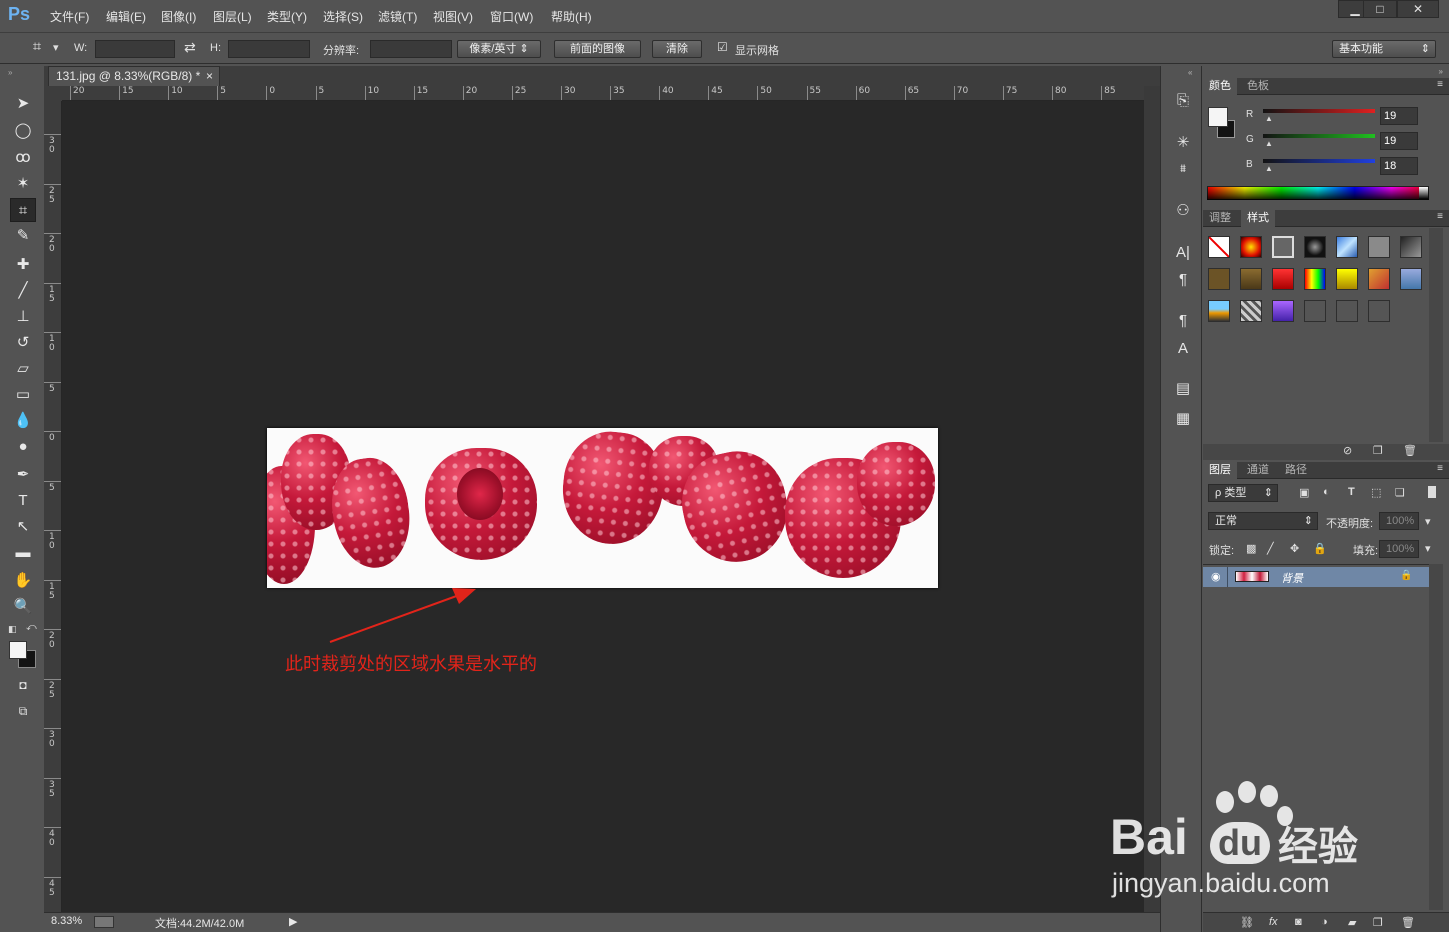 Image resolution: width=1449 pixels, height=932 pixels. What do you see at coordinates (1294, 548) in the screenshot?
I see `lock-move-icon: ✥` at bounding box center [1294, 548].